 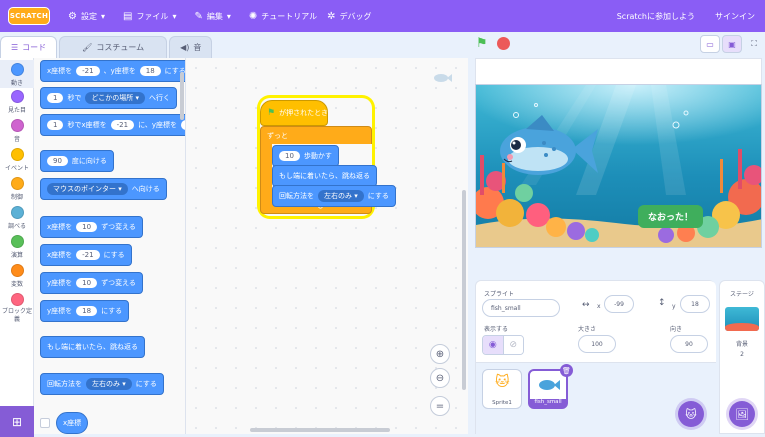 I want to click on block-text: x座標, so click(x=72, y=423).